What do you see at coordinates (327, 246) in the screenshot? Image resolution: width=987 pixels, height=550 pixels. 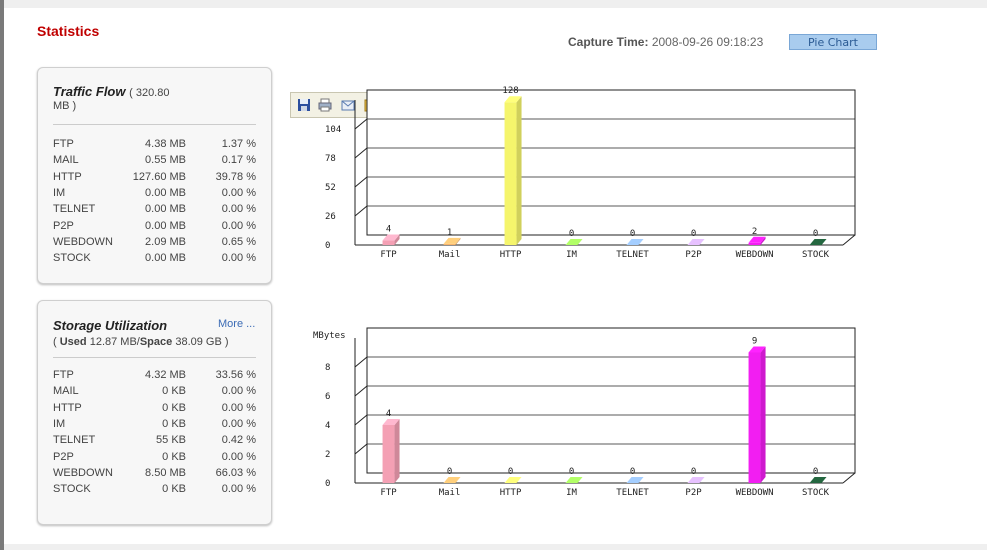 I see `y-tick-label: 0` at bounding box center [327, 246].